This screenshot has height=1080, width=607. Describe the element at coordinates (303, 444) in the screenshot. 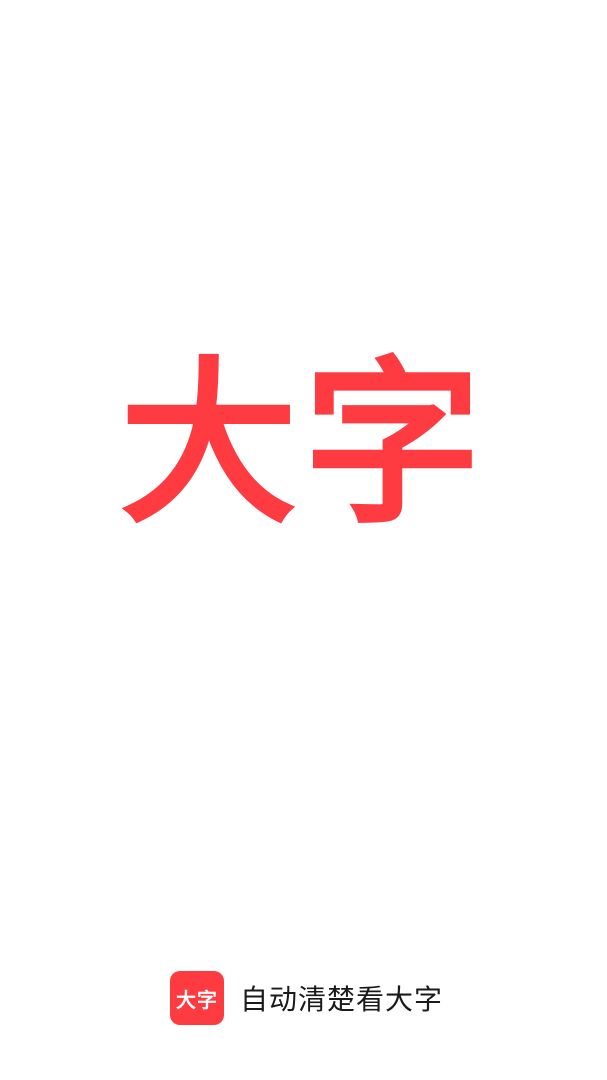

I see `splash-title: 大字` at that location.